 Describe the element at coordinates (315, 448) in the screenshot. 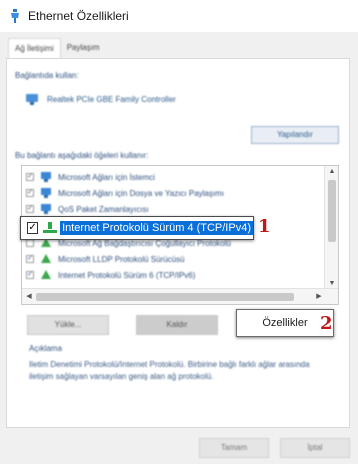

I see `cancel-button: İptal` at that location.